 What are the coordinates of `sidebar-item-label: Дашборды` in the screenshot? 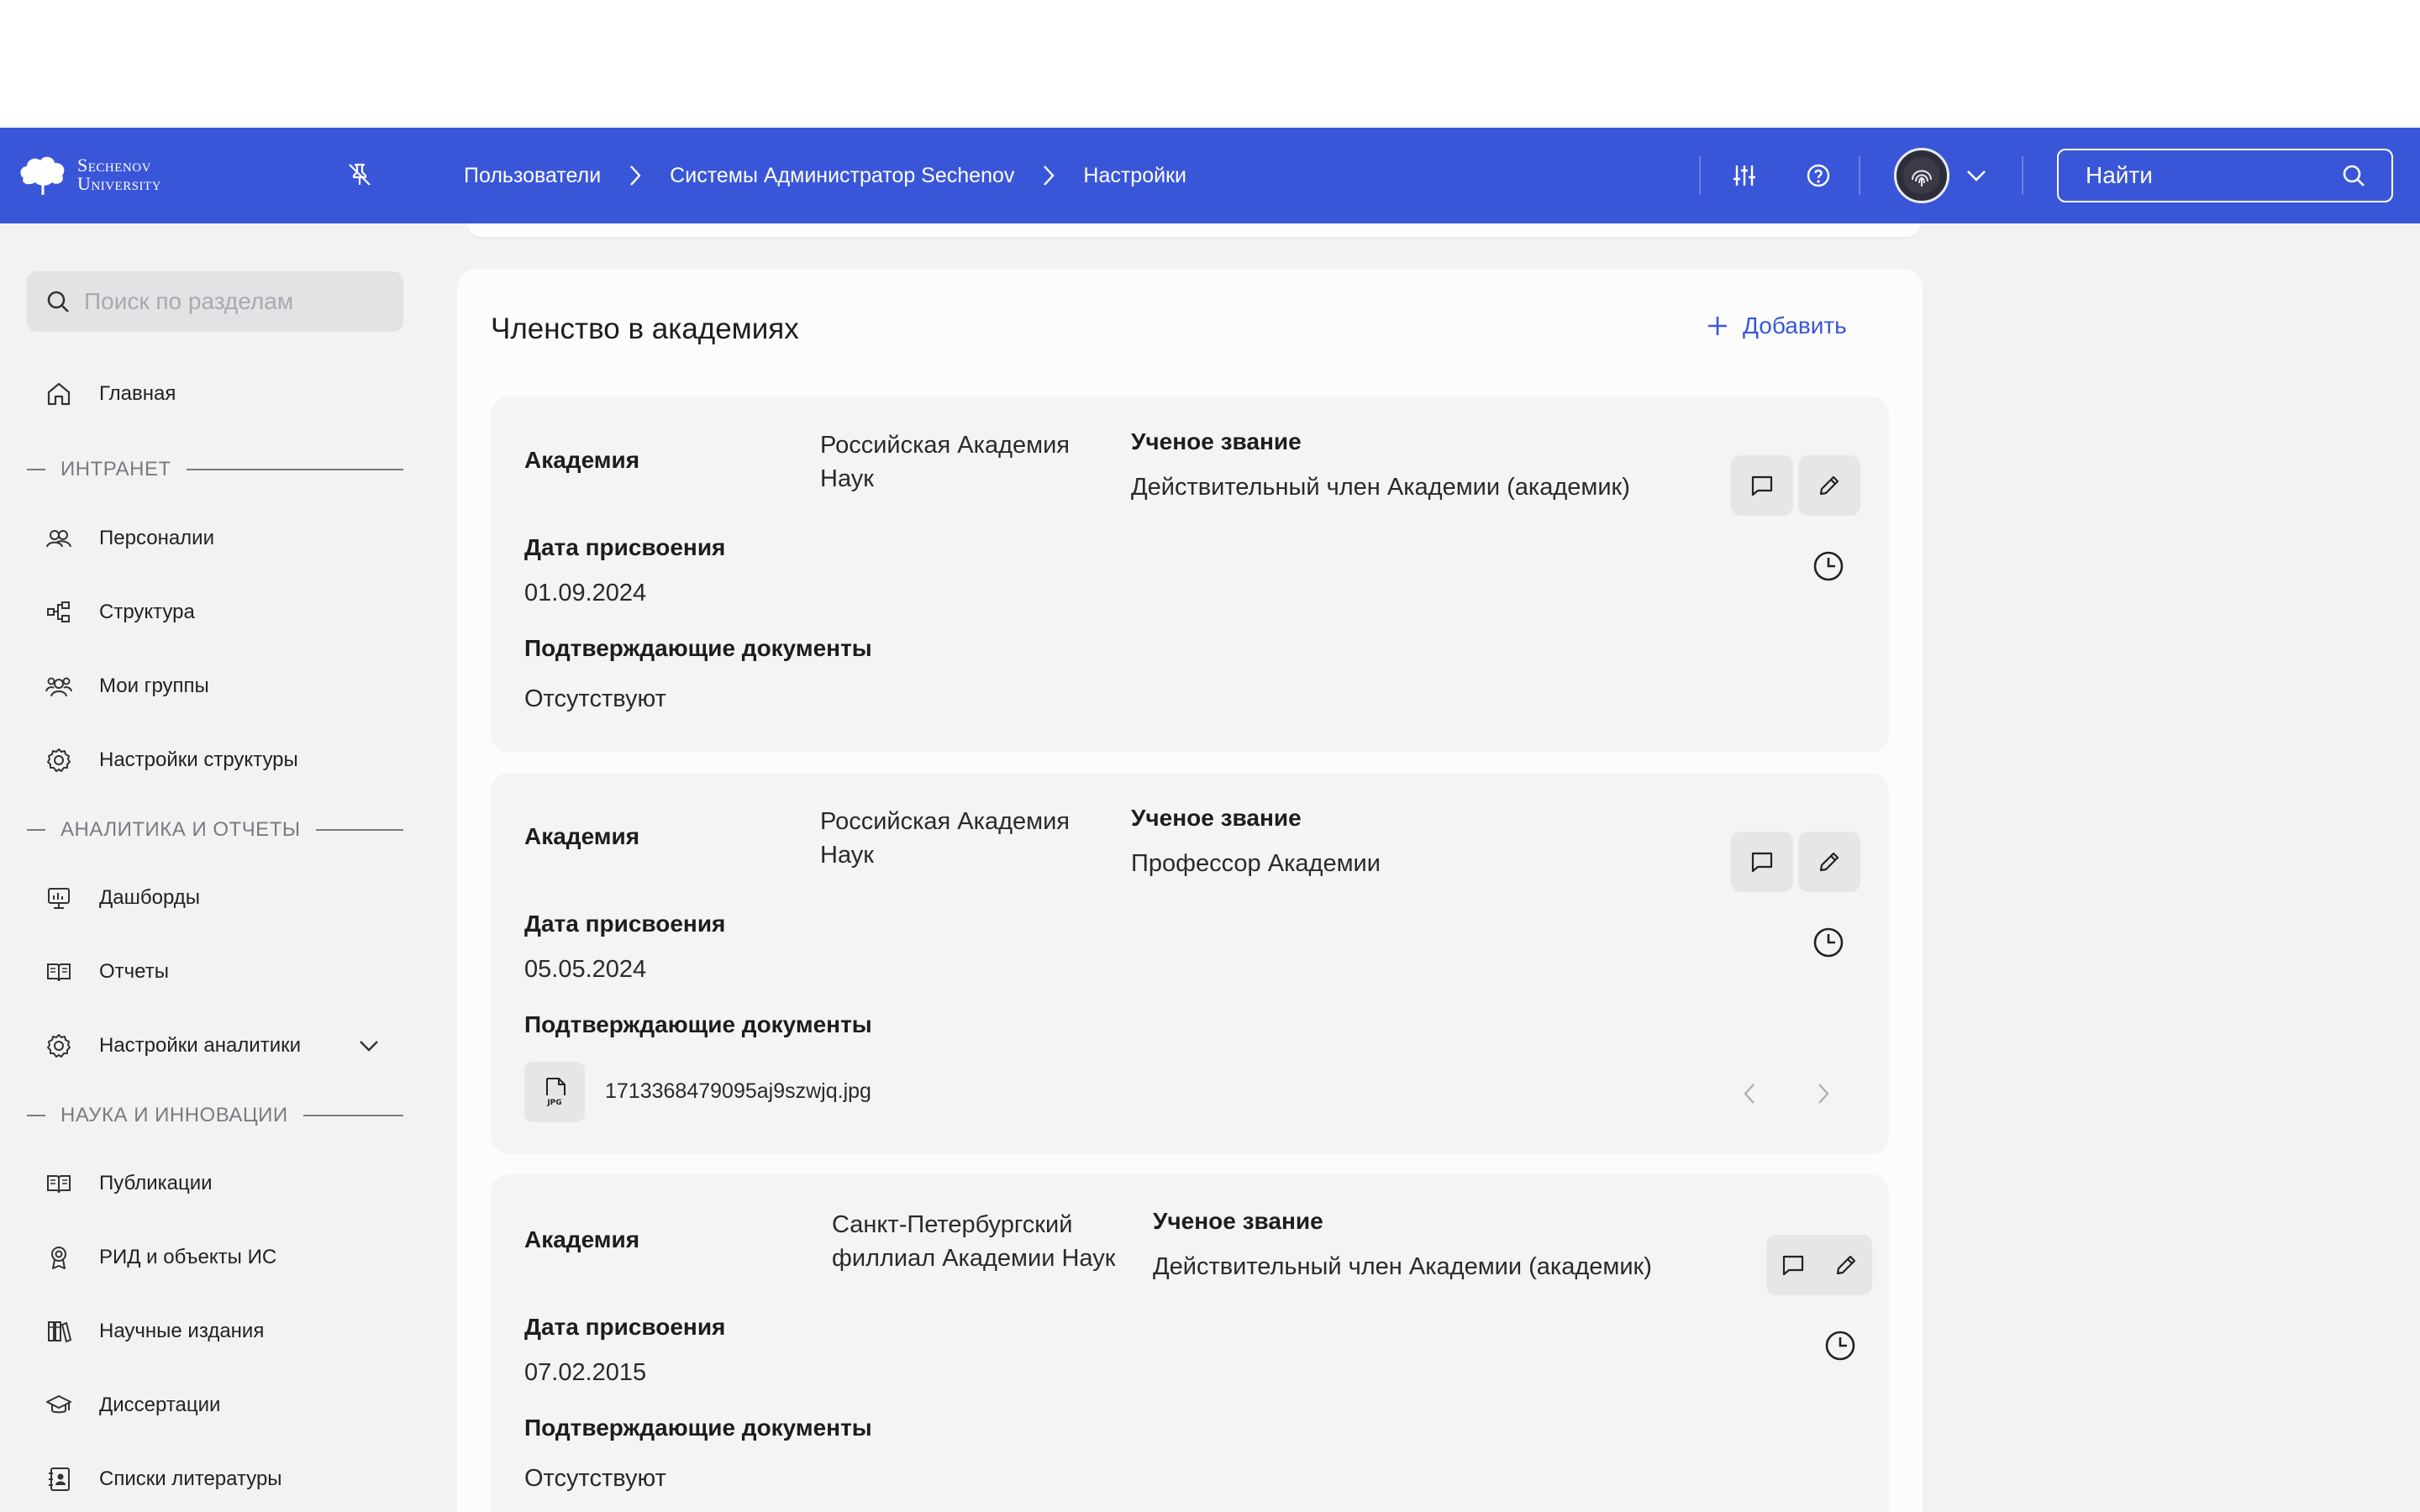 It's located at (149, 897).